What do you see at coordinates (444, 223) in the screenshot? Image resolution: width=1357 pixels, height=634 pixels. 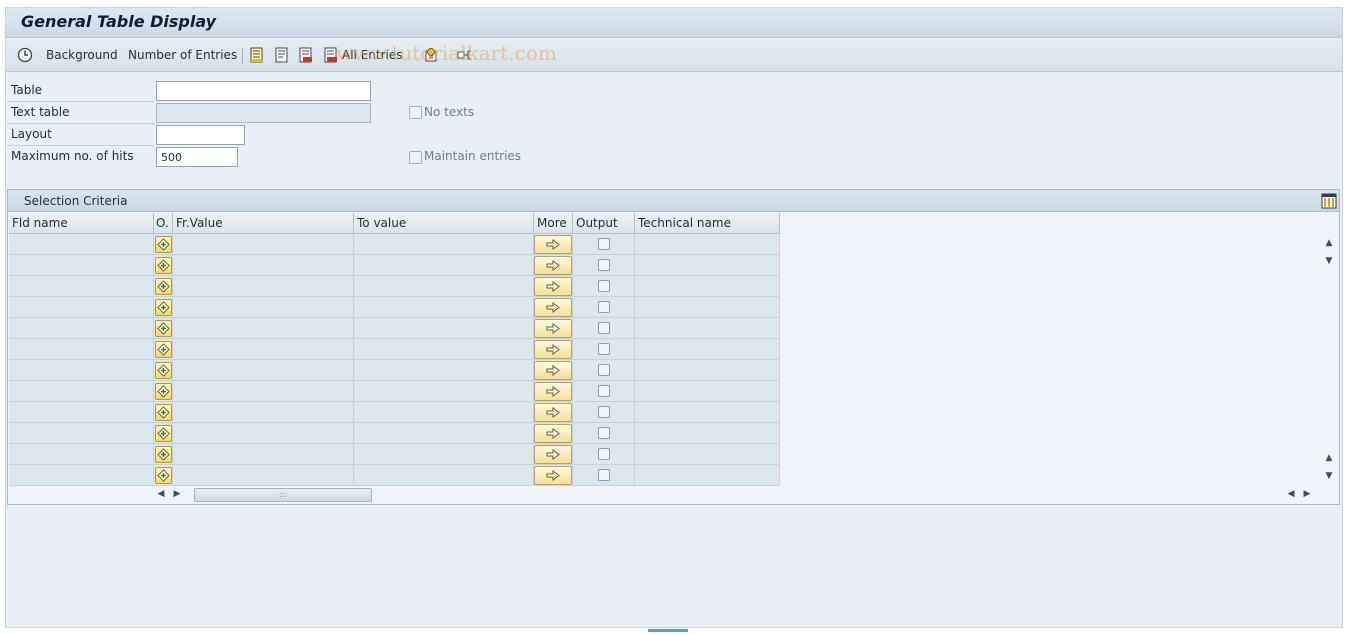 I see `column-header-to-value: To value` at bounding box center [444, 223].